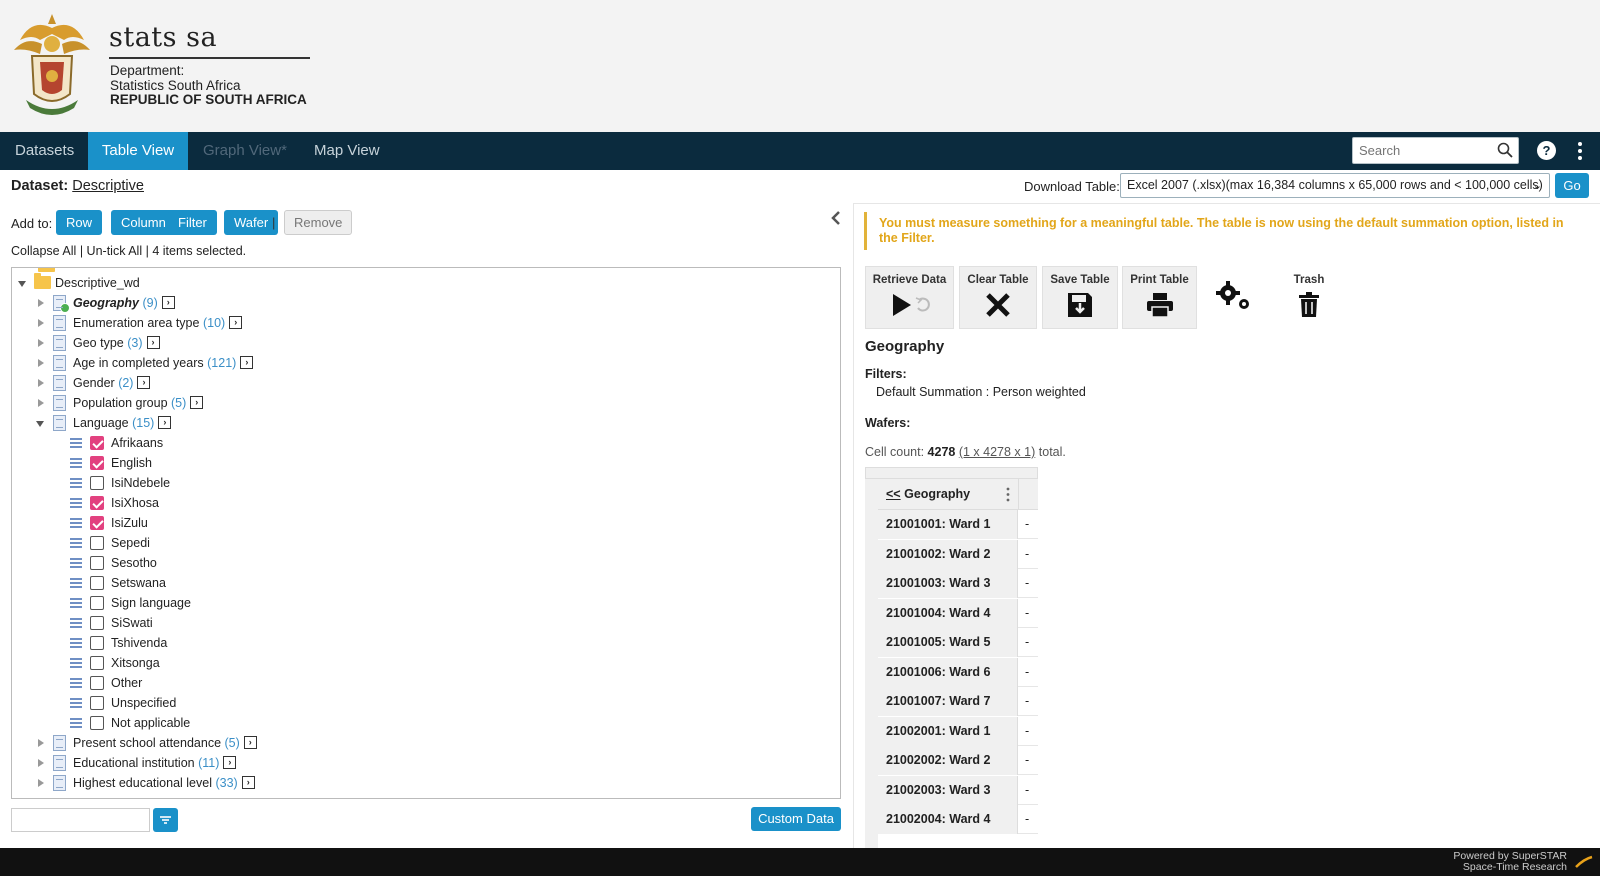 The height and width of the screenshot is (876, 1600). What do you see at coordinates (998, 297) in the screenshot?
I see `clear-table-button: Clear Table` at bounding box center [998, 297].